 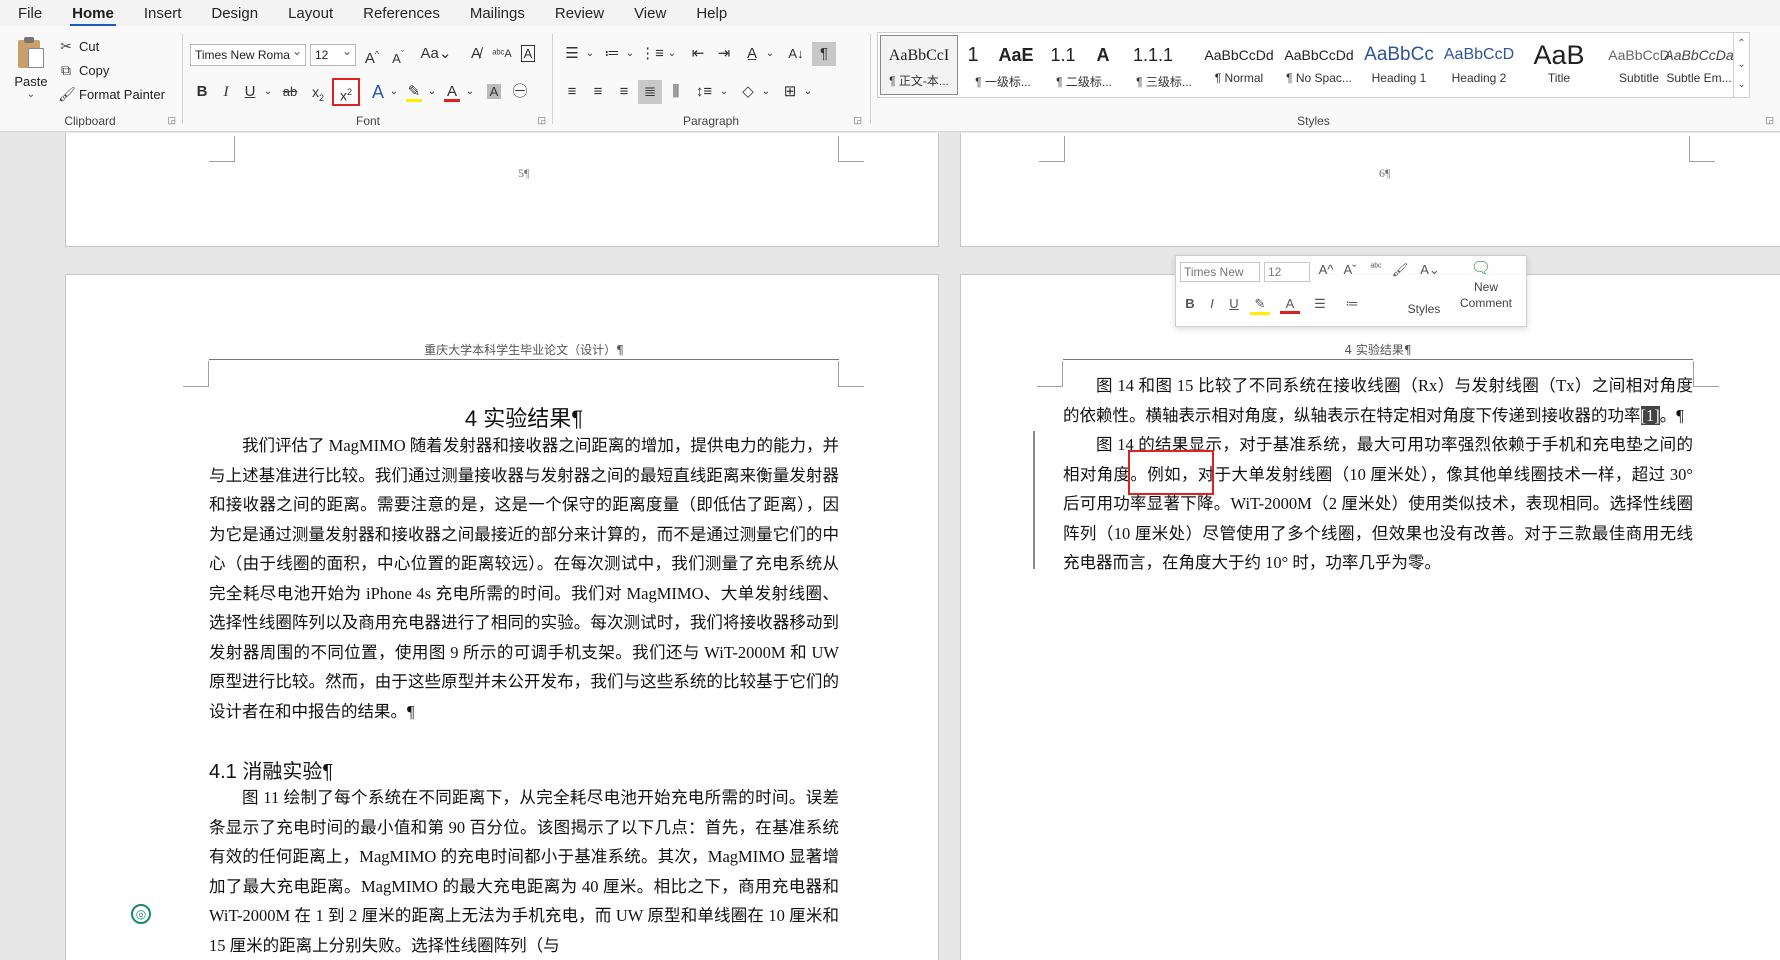 What do you see at coordinates (698, 54) in the screenshot?
I see `decrease-indent-icon: ⇤` at bounding box center [698, 54].